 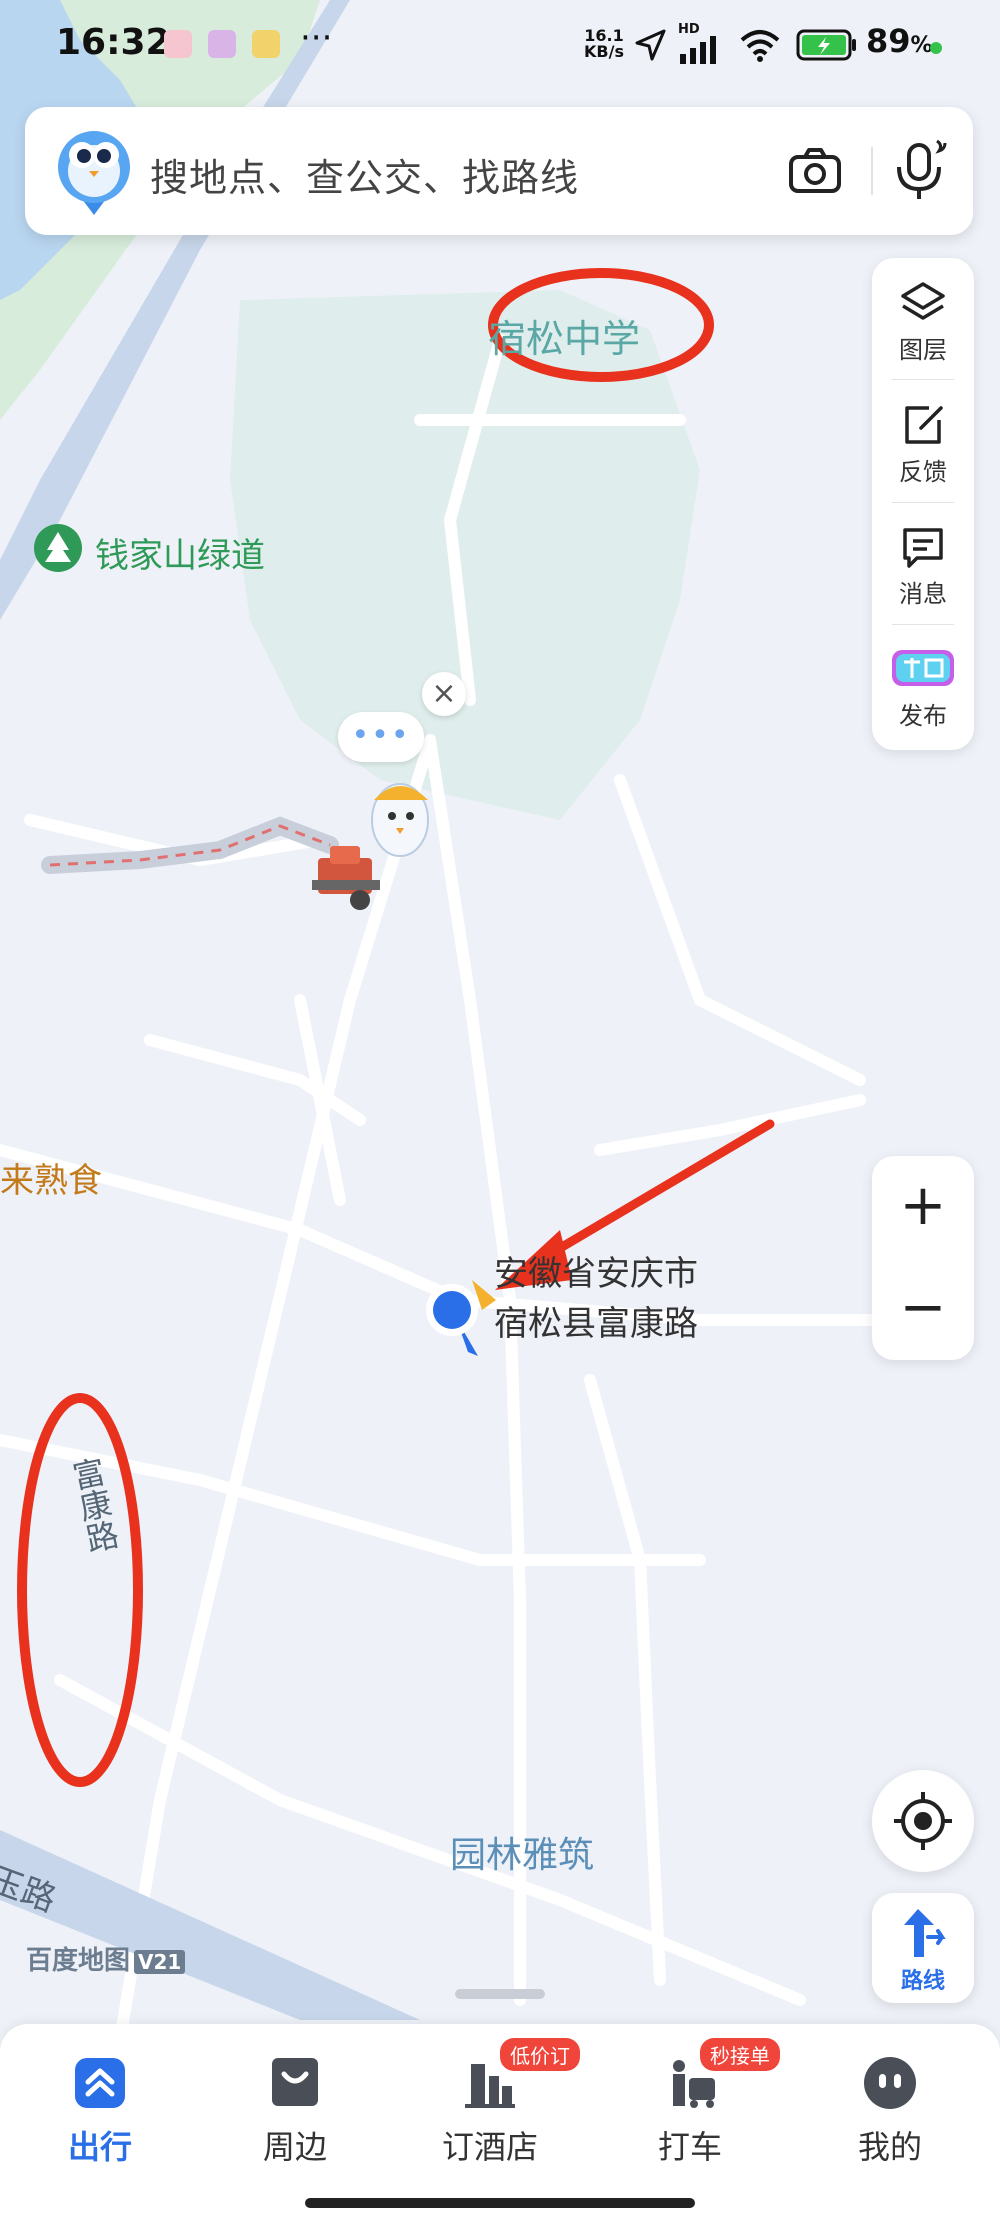 I want to click on tab-hotel-label: 订酒店, so click(x=489, y=2147).